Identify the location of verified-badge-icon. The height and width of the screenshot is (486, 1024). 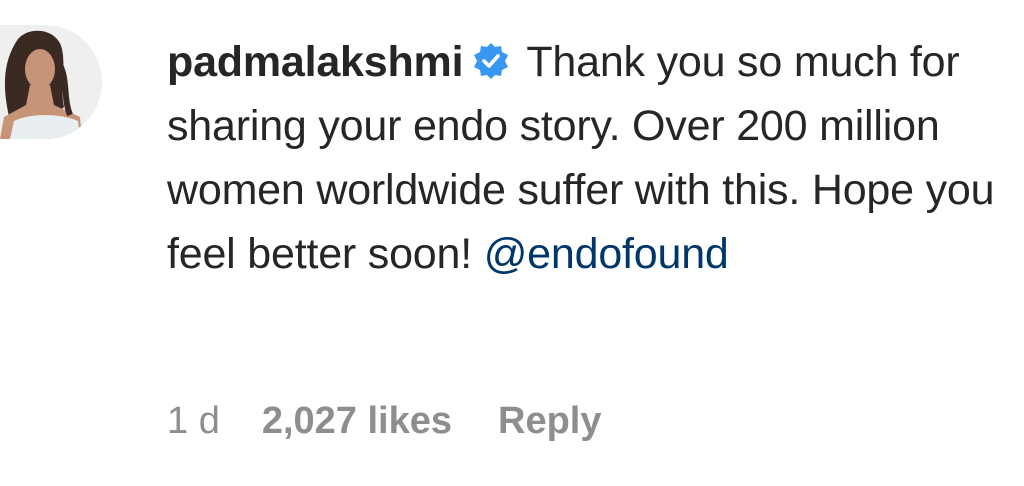
(491, 57).